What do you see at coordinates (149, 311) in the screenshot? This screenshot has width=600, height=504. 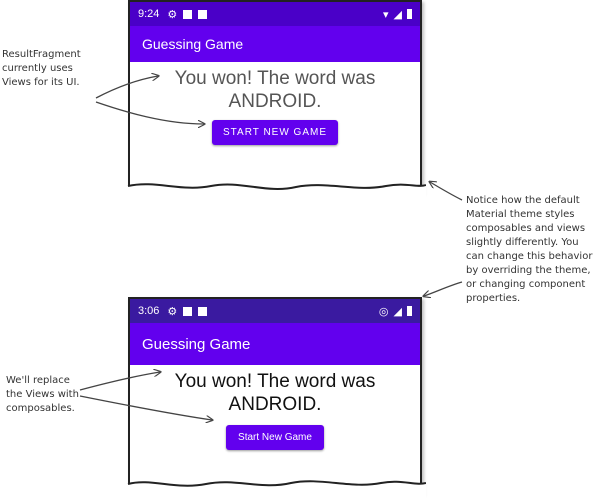 I see `status-time: 3:06` at bounding box center [149, 311].